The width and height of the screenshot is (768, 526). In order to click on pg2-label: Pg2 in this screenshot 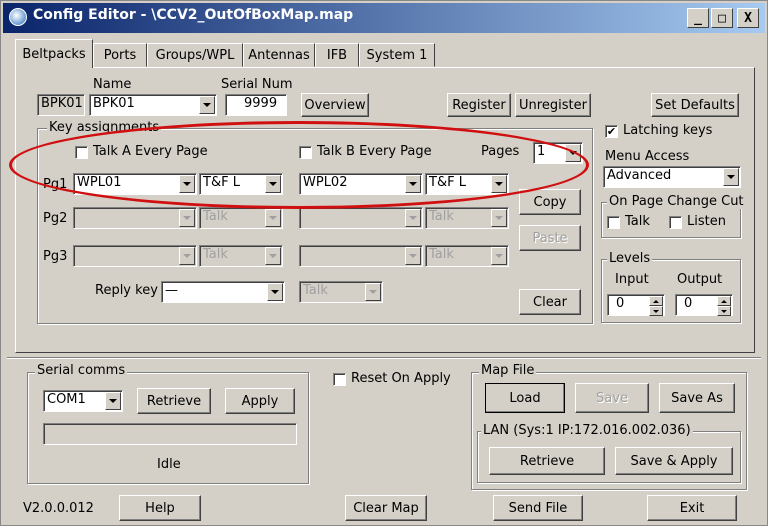, I will do `click(55, 218)`.